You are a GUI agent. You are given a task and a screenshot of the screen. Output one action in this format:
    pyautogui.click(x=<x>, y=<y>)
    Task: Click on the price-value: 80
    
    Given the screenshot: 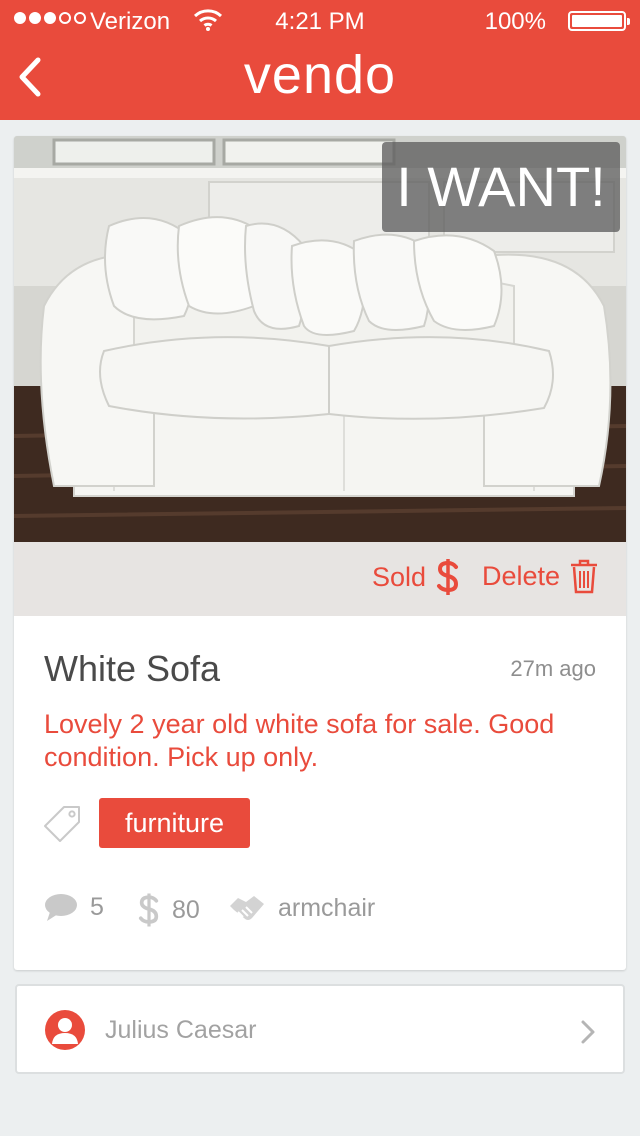 What is the action you would take?
    pyautogui.click(x=186, y=909)
    